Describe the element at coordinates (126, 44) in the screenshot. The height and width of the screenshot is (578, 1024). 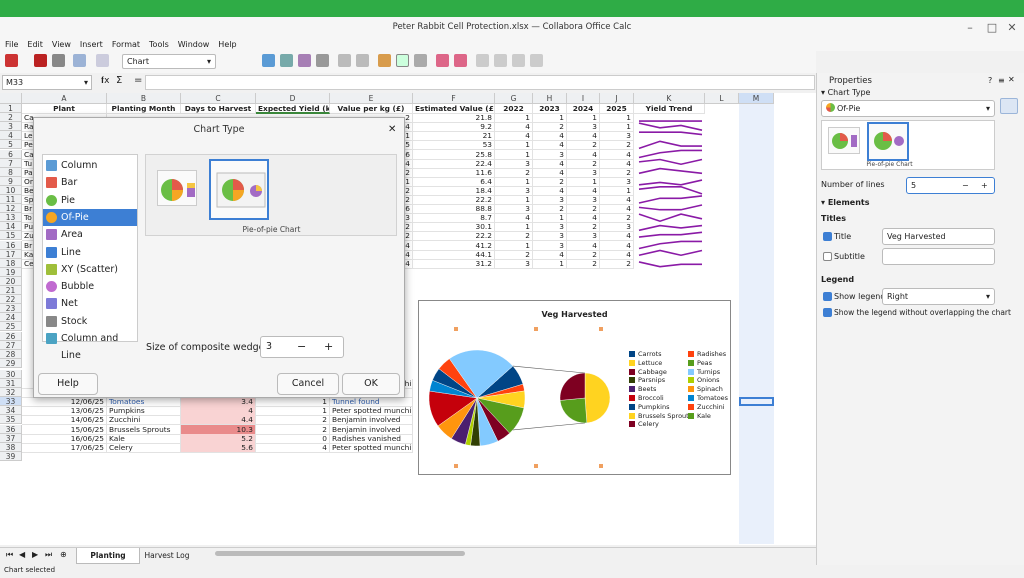
I see `menu-format: Format` at that location.